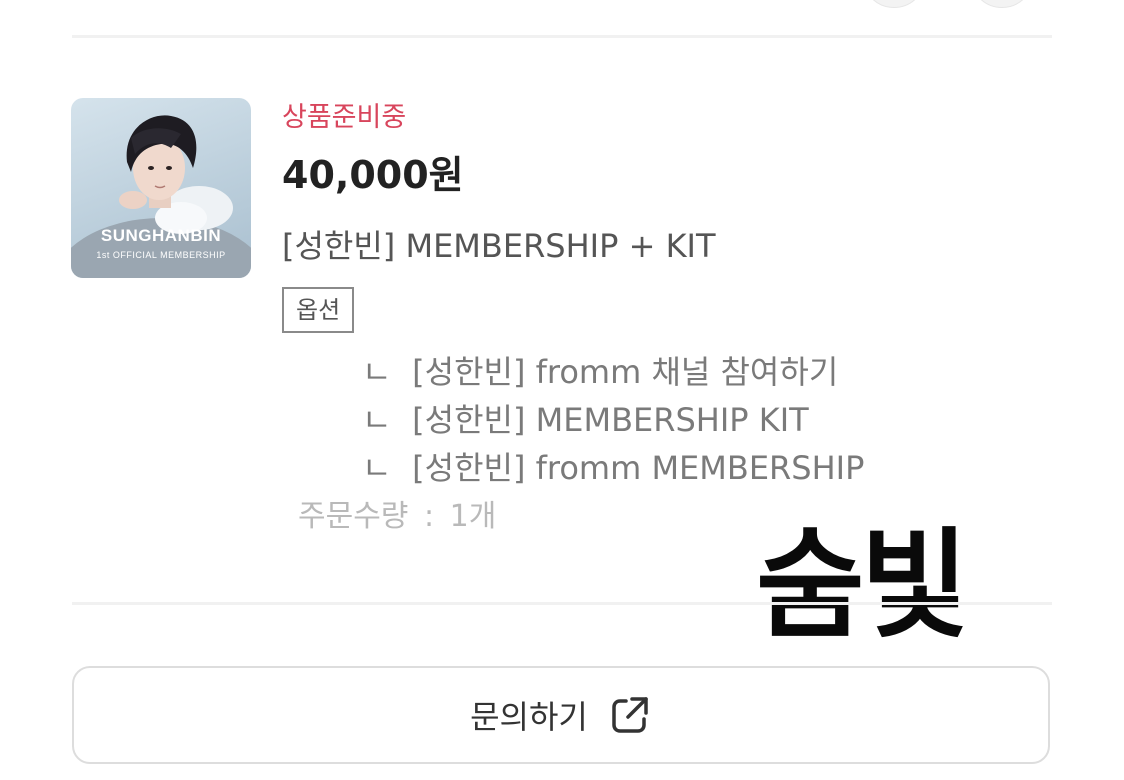  I want to click on section-divider, so click(562, 603).